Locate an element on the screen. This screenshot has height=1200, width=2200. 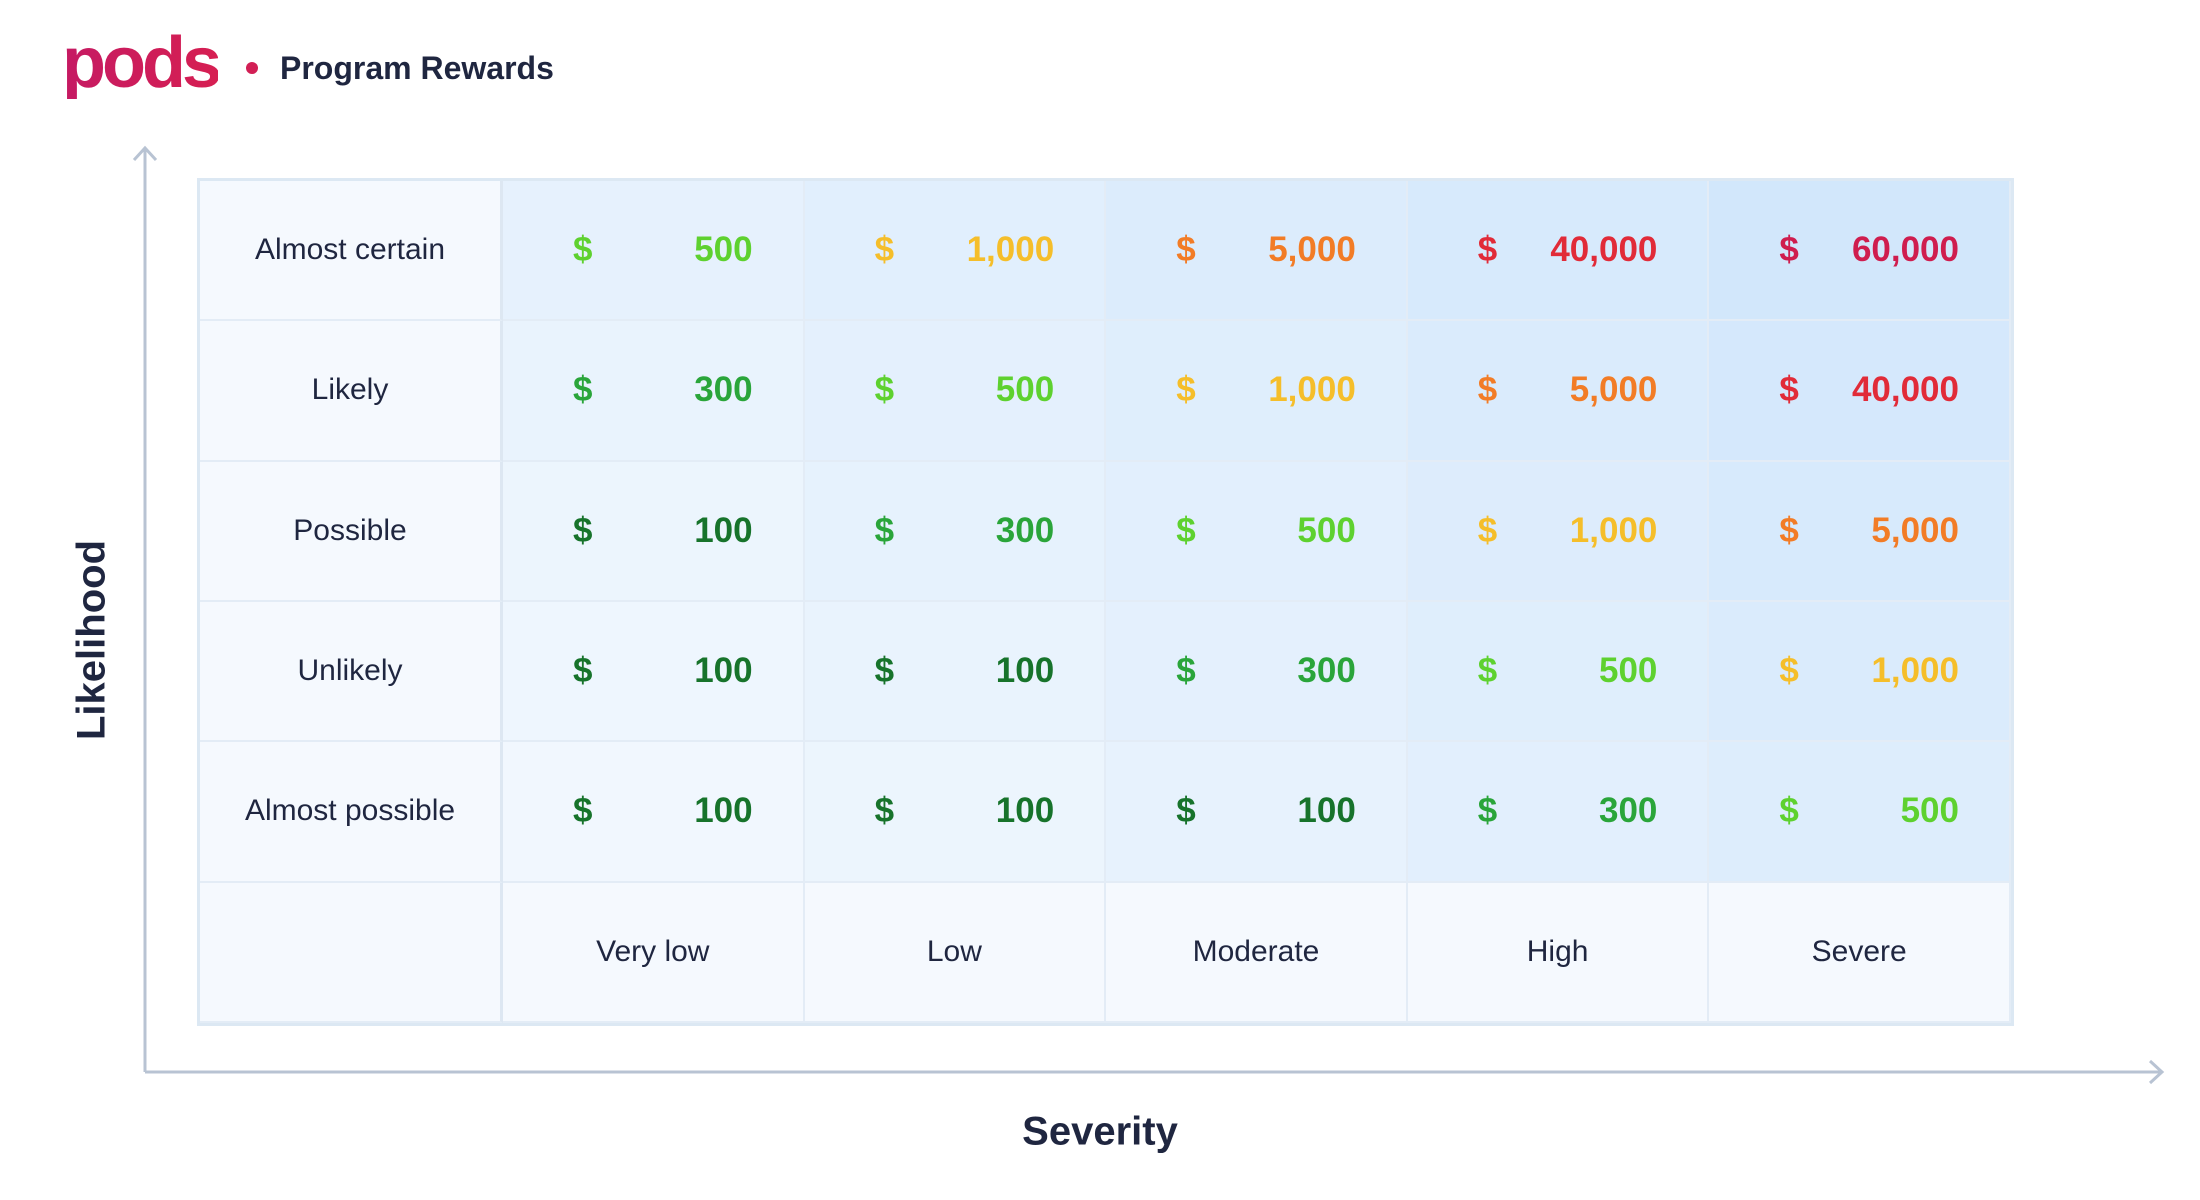
column-label: High is located at coordinates (1558, 952).